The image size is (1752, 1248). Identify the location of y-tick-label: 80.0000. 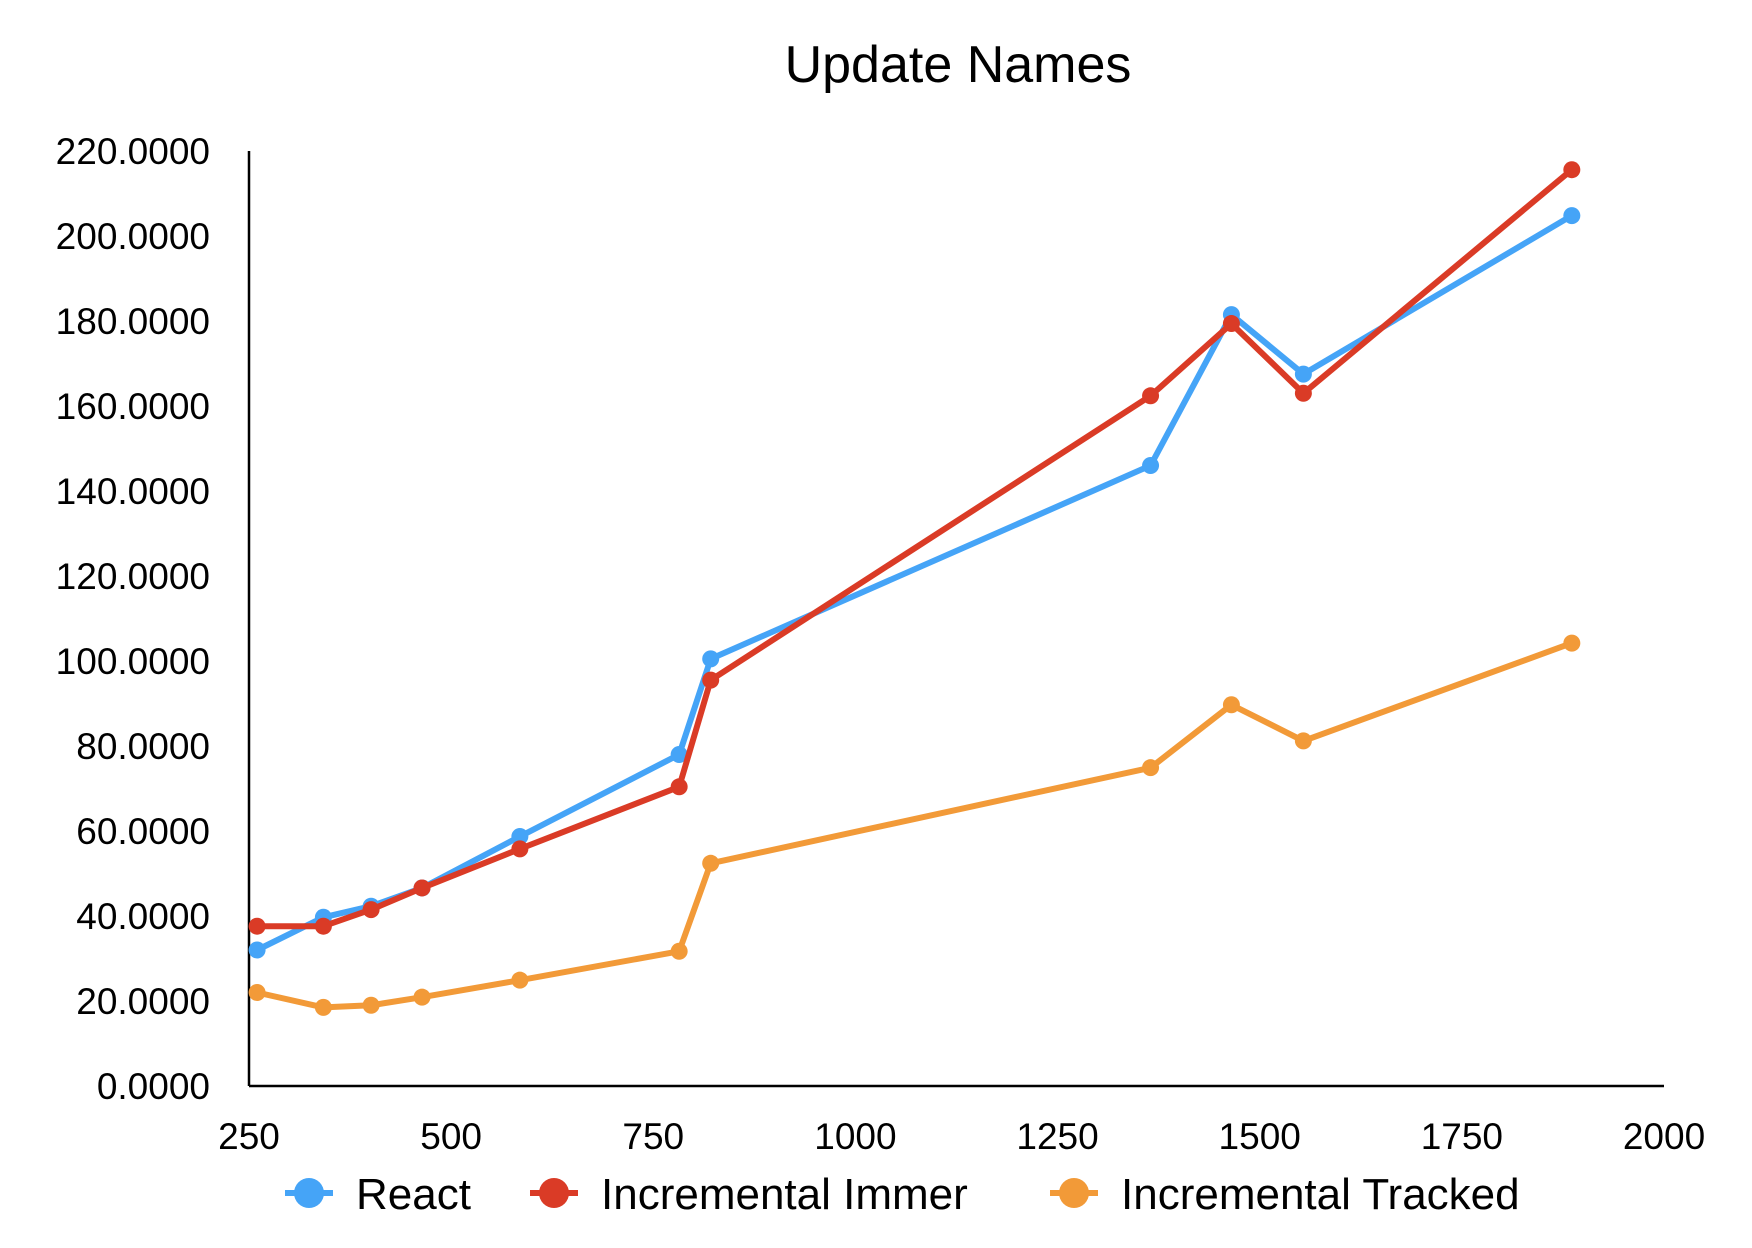
(143, 746).